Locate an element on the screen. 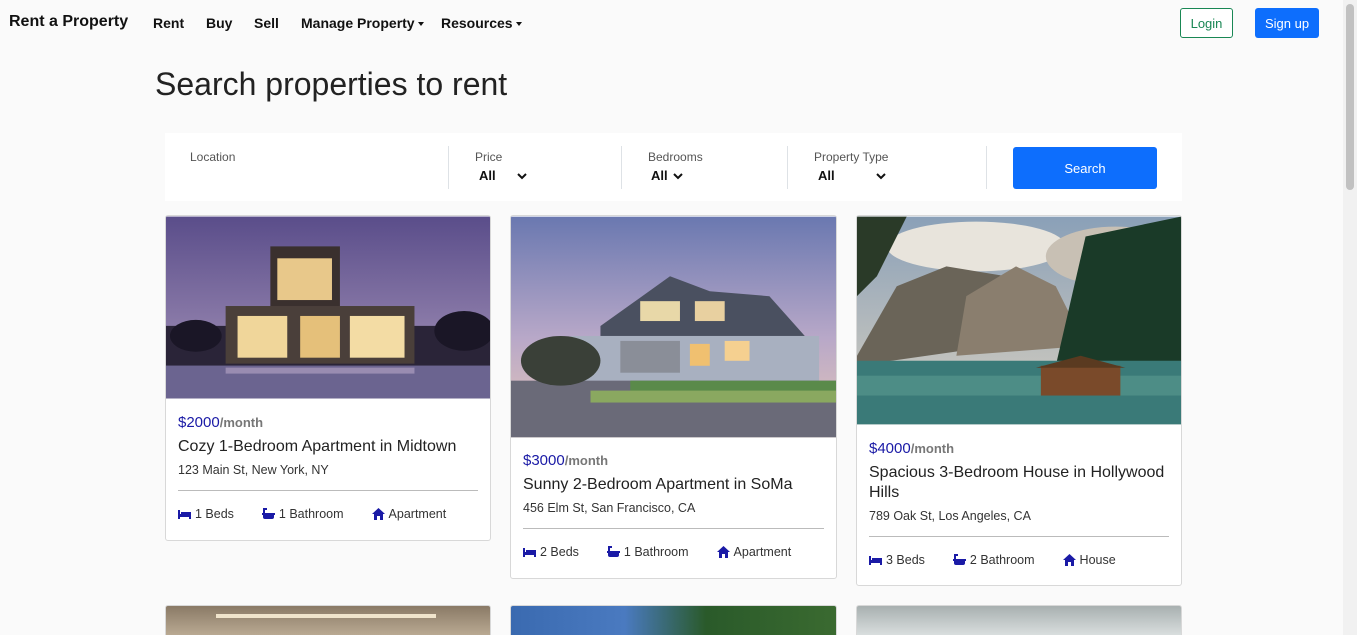 Image resolution: width=1357 pixels, height=635 pixels. nav-buy: Buy is located at coordinates (219, 23).